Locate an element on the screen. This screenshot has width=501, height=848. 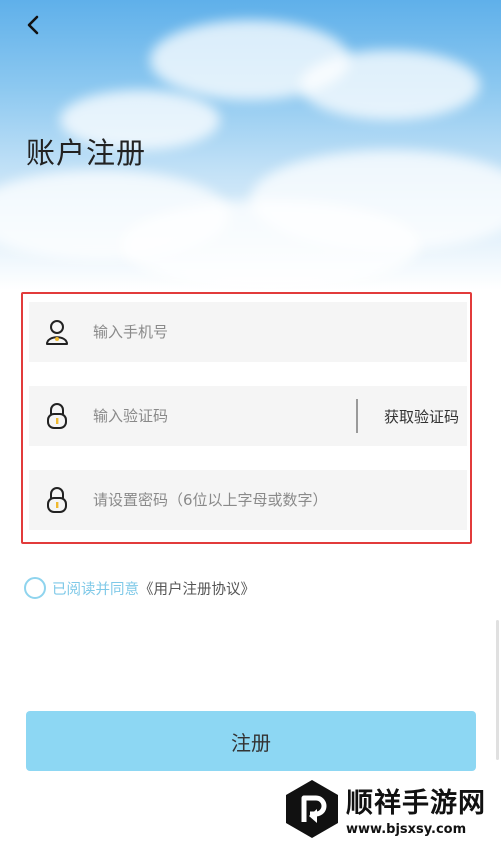
password-input is located at coordinates (280, 500).